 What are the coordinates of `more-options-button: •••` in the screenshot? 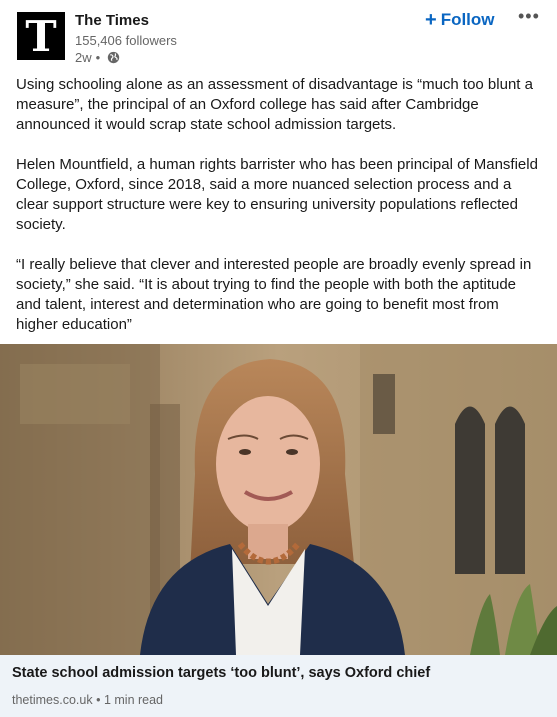 It's located at (529, 16).